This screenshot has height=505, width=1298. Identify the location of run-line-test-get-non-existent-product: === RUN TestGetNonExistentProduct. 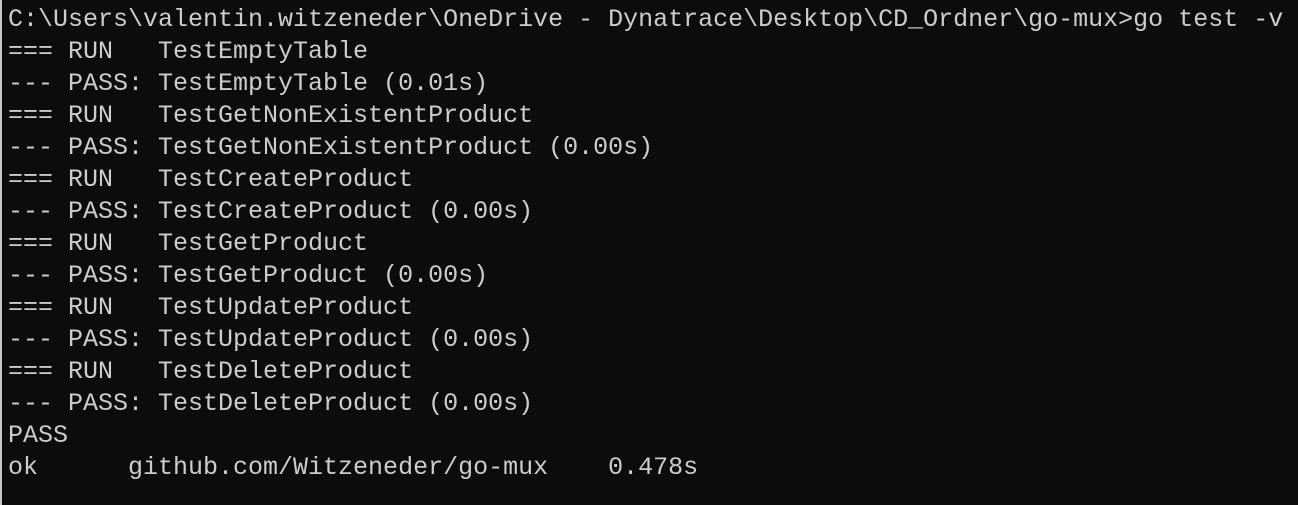
(271, 115).